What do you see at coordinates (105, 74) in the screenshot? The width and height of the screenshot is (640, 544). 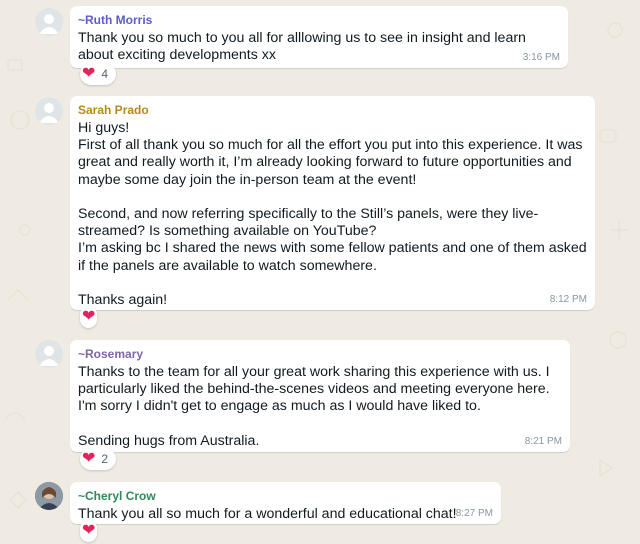 I see `reaction-count: 4` at bounding box center [105, 74].